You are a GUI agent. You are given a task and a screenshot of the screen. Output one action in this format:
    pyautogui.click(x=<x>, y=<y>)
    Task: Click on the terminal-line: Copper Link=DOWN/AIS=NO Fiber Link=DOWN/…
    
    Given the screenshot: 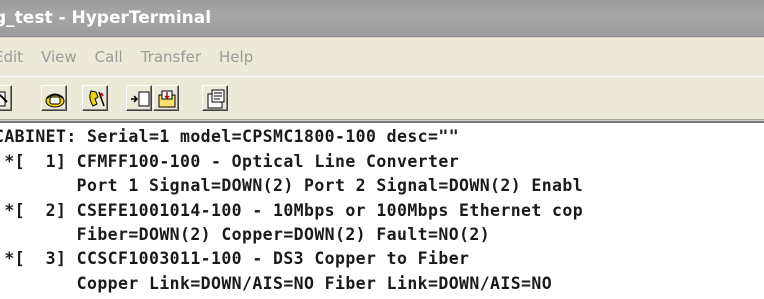 What is the action you would take?
    pyautogui.click(x=276, y=283)
    